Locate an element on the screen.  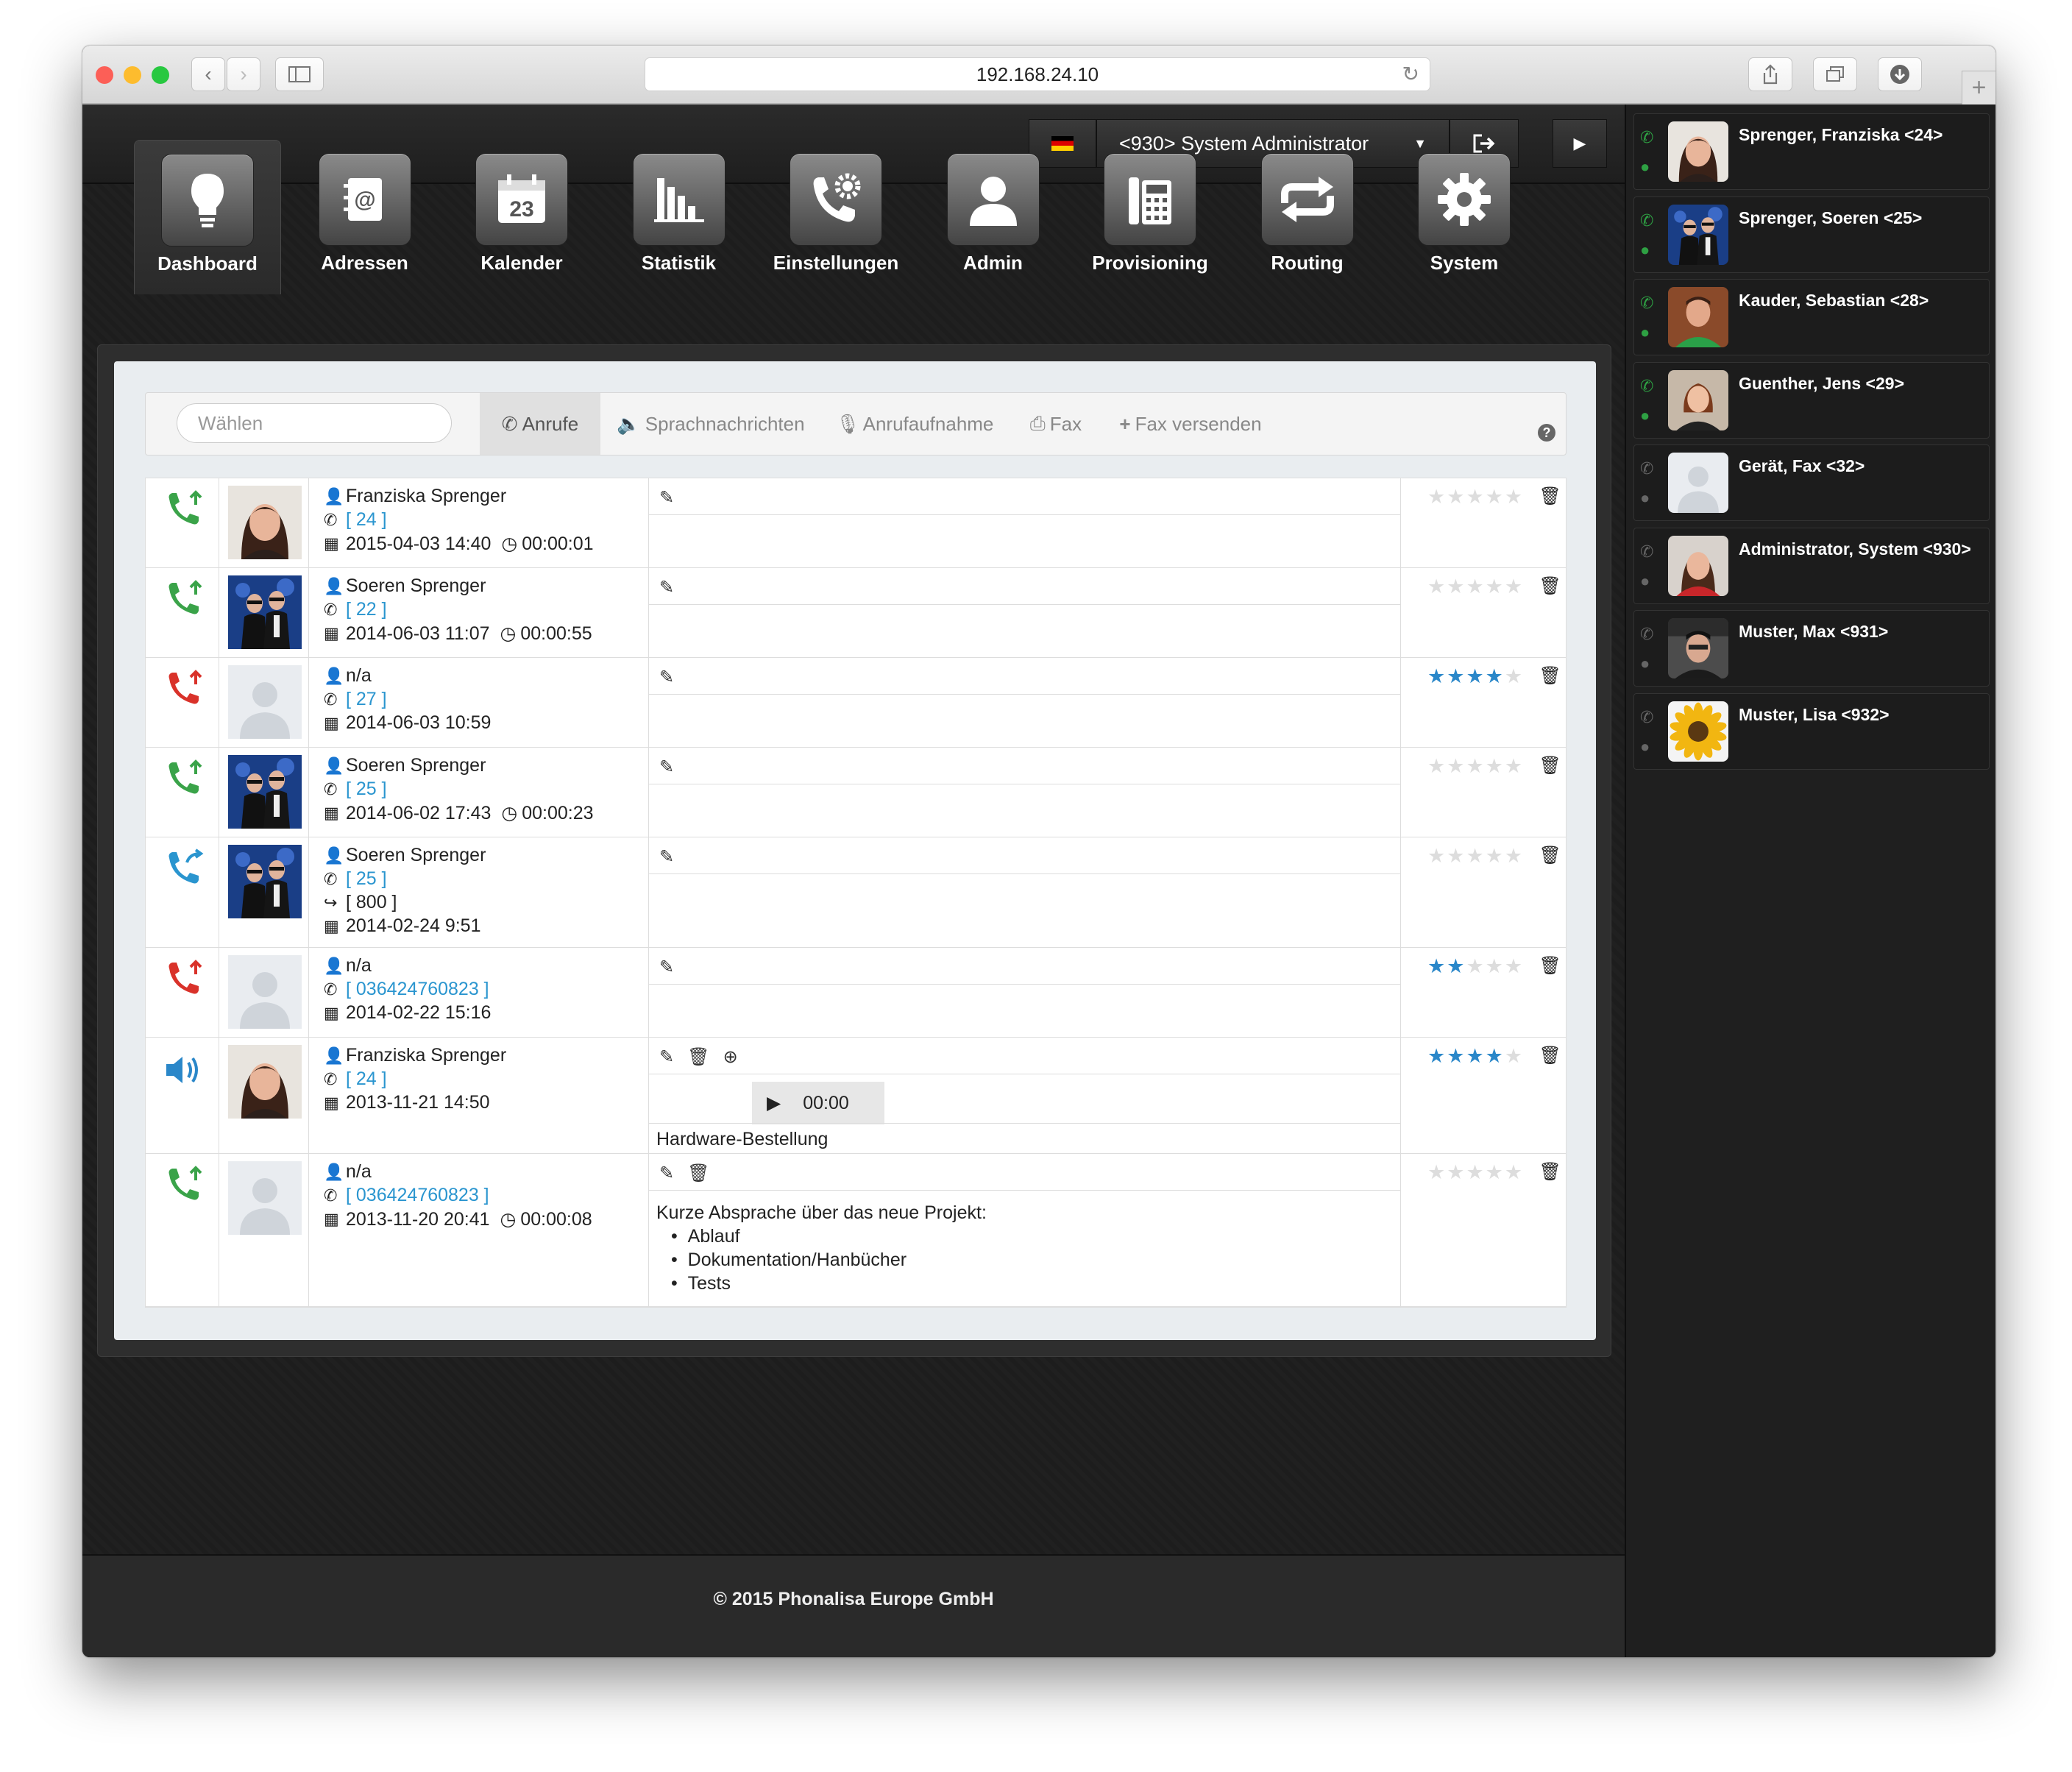
nav-provisioning: Provisioning is located at coordinates (1150, 217).